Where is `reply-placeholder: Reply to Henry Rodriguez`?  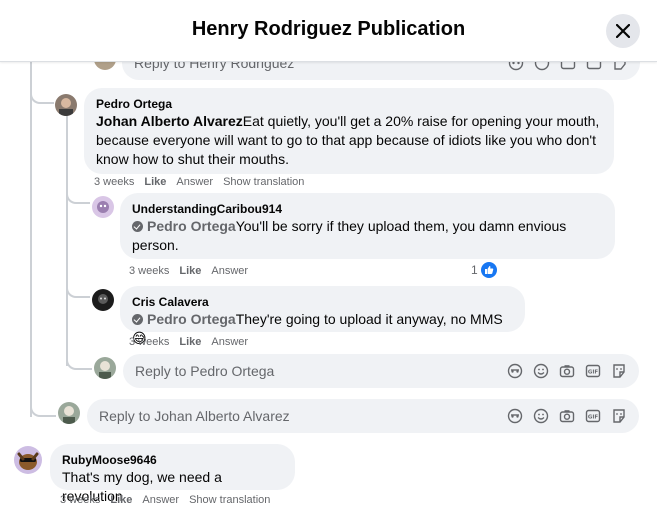 reply-placeholder: Reply to Henry Rodriguez is located at coordinates (214, 66).